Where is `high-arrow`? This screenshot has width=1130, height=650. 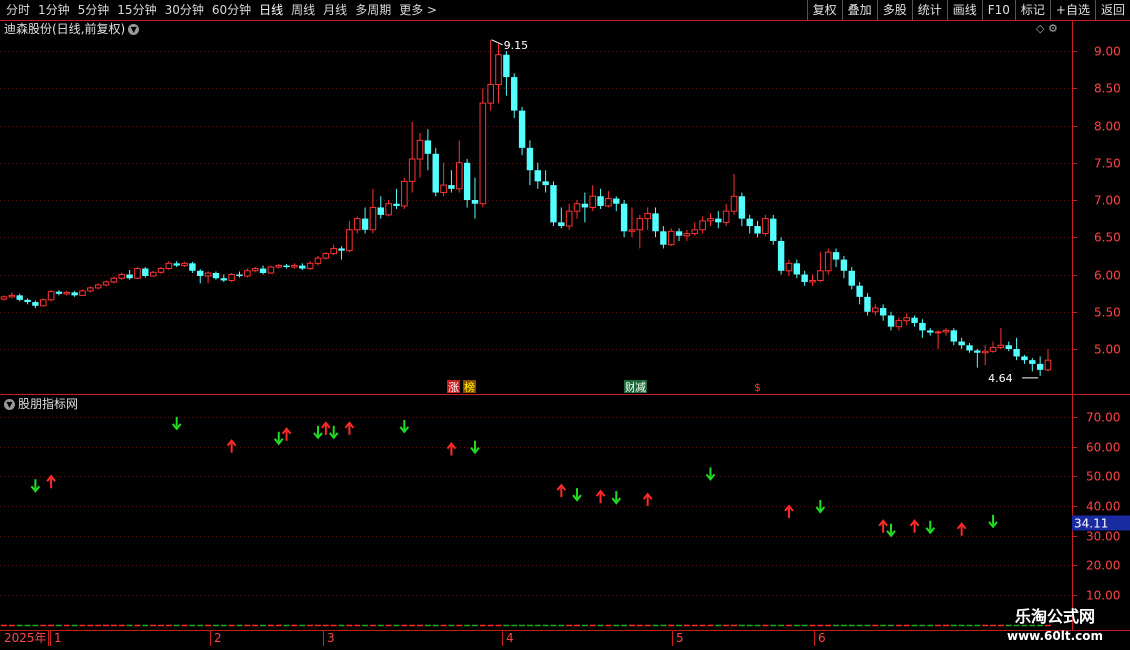 high-arrow is located at coordinates (497, 42).